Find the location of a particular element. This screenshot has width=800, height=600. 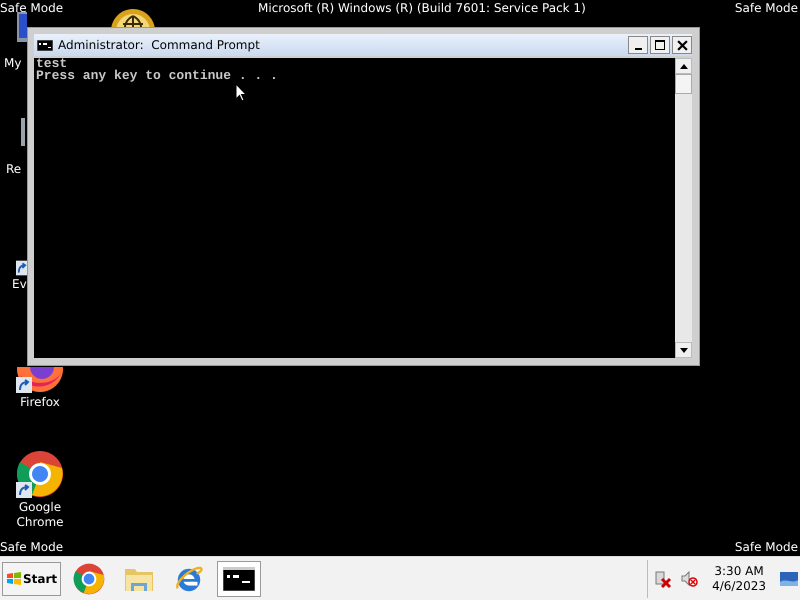

down-arrow-icon is located at coordinates (684, 350).